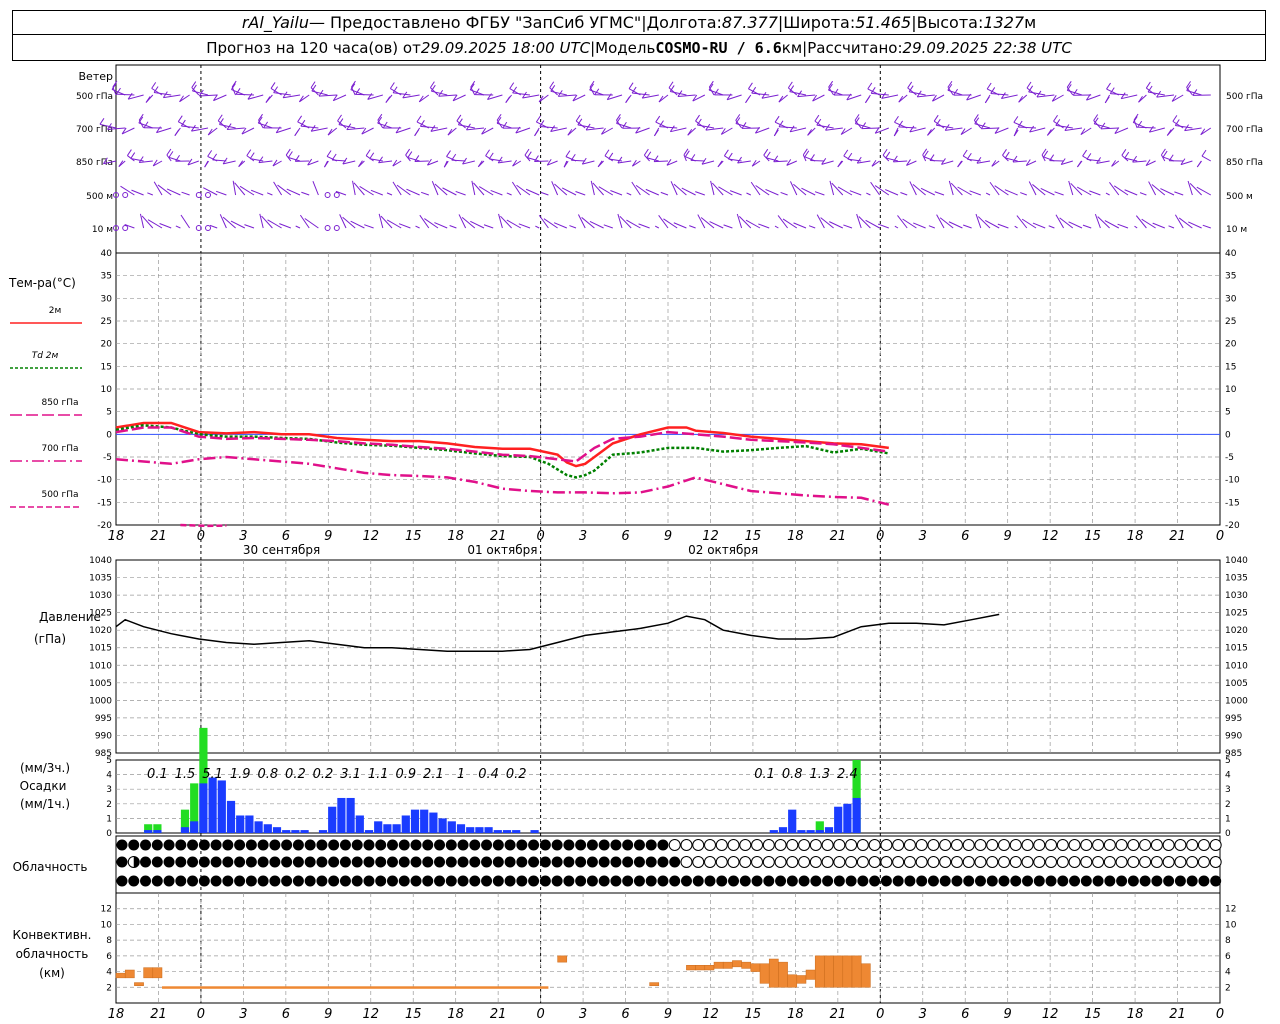 This screenshot has width=1280, height=1024. Describe the element at coordinates (243, 536) in the screenshot. I see `temp-x-tick: 3` at that location.